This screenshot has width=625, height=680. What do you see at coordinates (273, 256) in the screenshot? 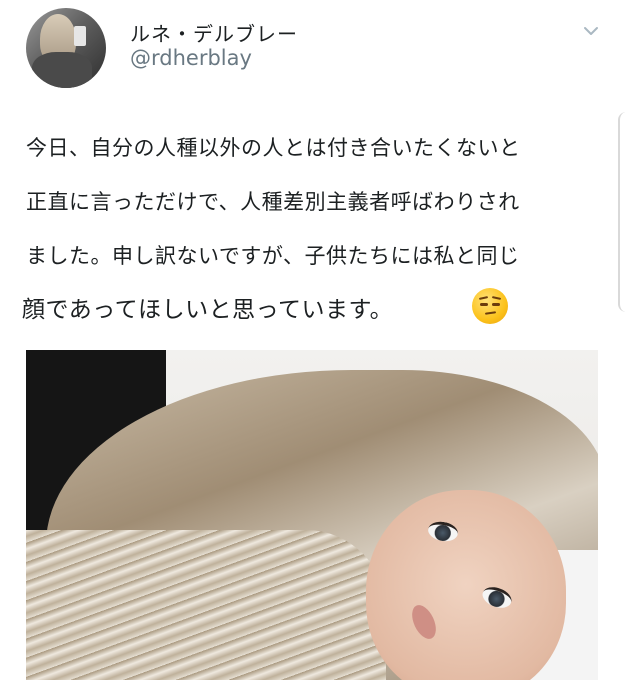
I see `tweet-line: ました。申し訳ないですが、子供たちには私と同じ` at bounding box center [273, 256].